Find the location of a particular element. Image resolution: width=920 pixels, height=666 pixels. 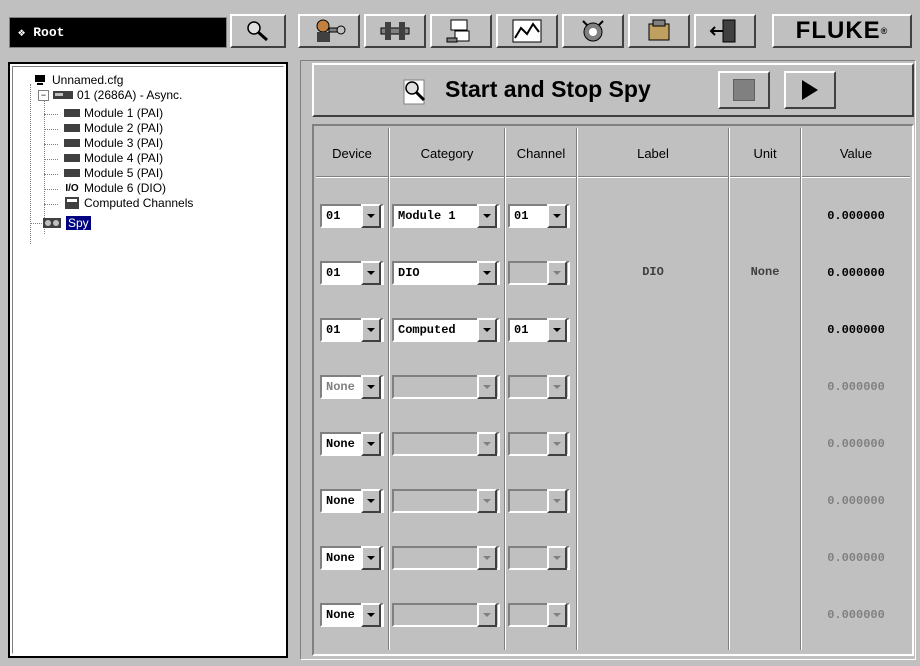

column-header-value: Value is located at coordinates (856, 153).